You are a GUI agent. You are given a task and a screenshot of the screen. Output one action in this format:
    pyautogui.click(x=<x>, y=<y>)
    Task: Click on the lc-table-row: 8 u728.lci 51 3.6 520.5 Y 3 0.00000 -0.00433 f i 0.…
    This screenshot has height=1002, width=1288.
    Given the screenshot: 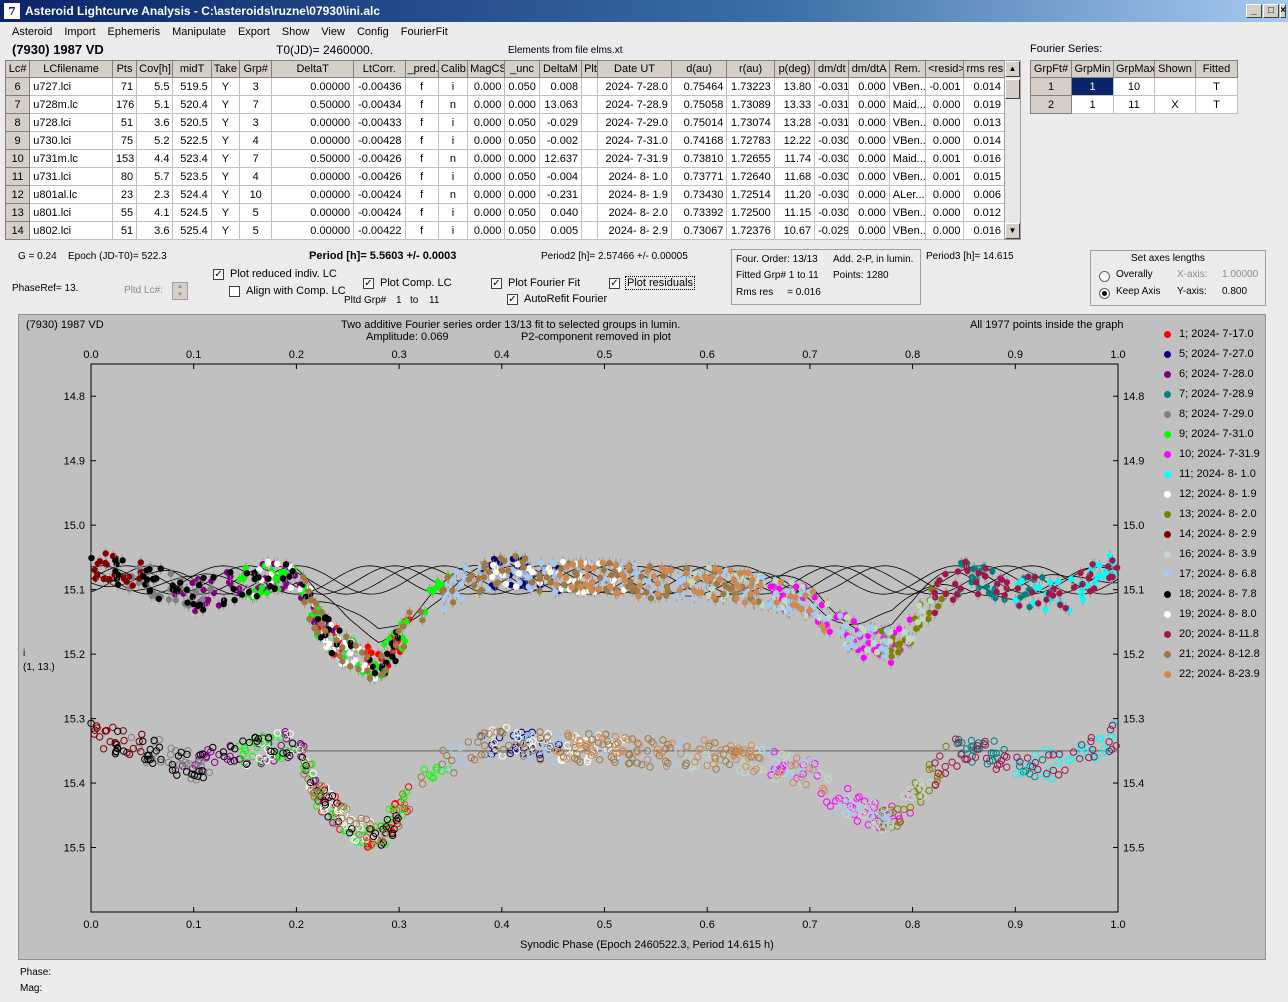 What is the action you would take?
    pyautogui.click(x=504, y=122)
    